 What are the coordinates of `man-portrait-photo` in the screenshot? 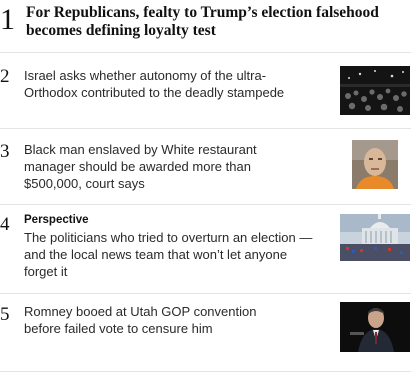 It's located at (375, 164).